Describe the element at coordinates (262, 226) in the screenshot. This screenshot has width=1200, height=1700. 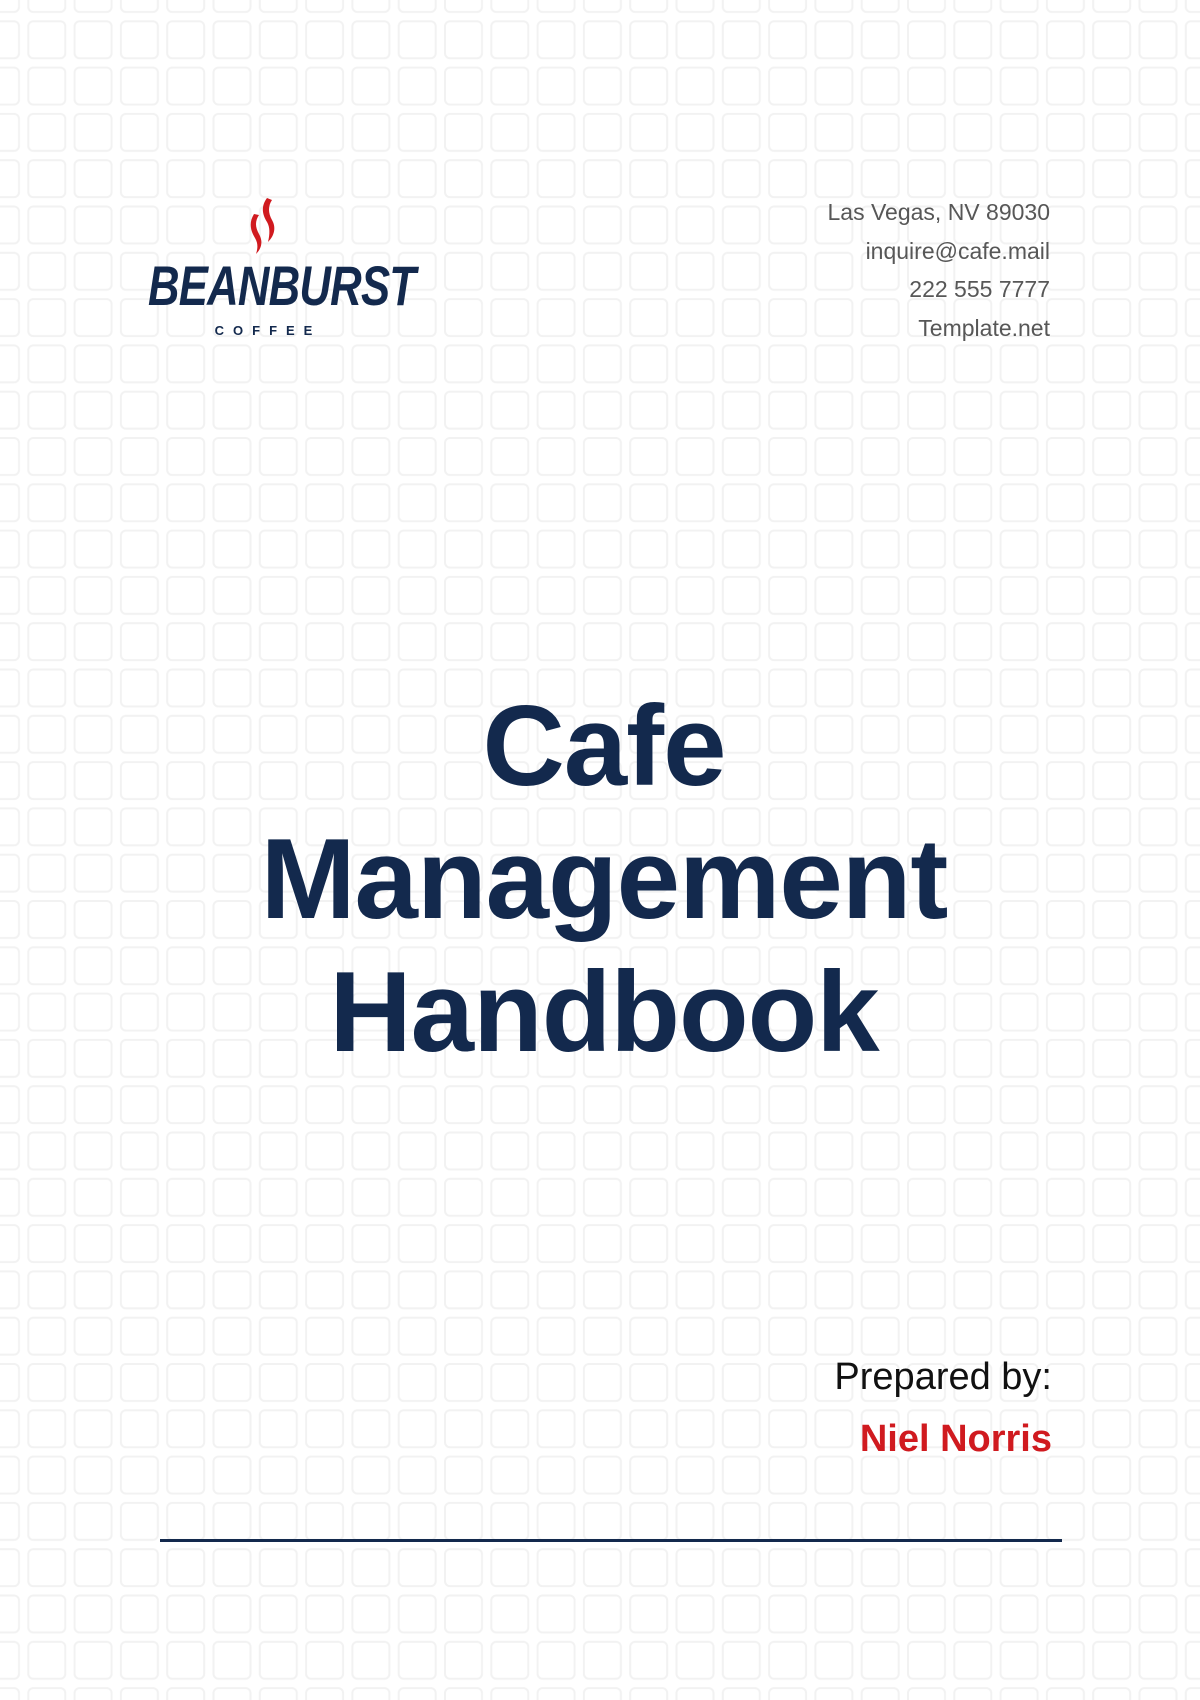
I see `steam-icon` at that location.